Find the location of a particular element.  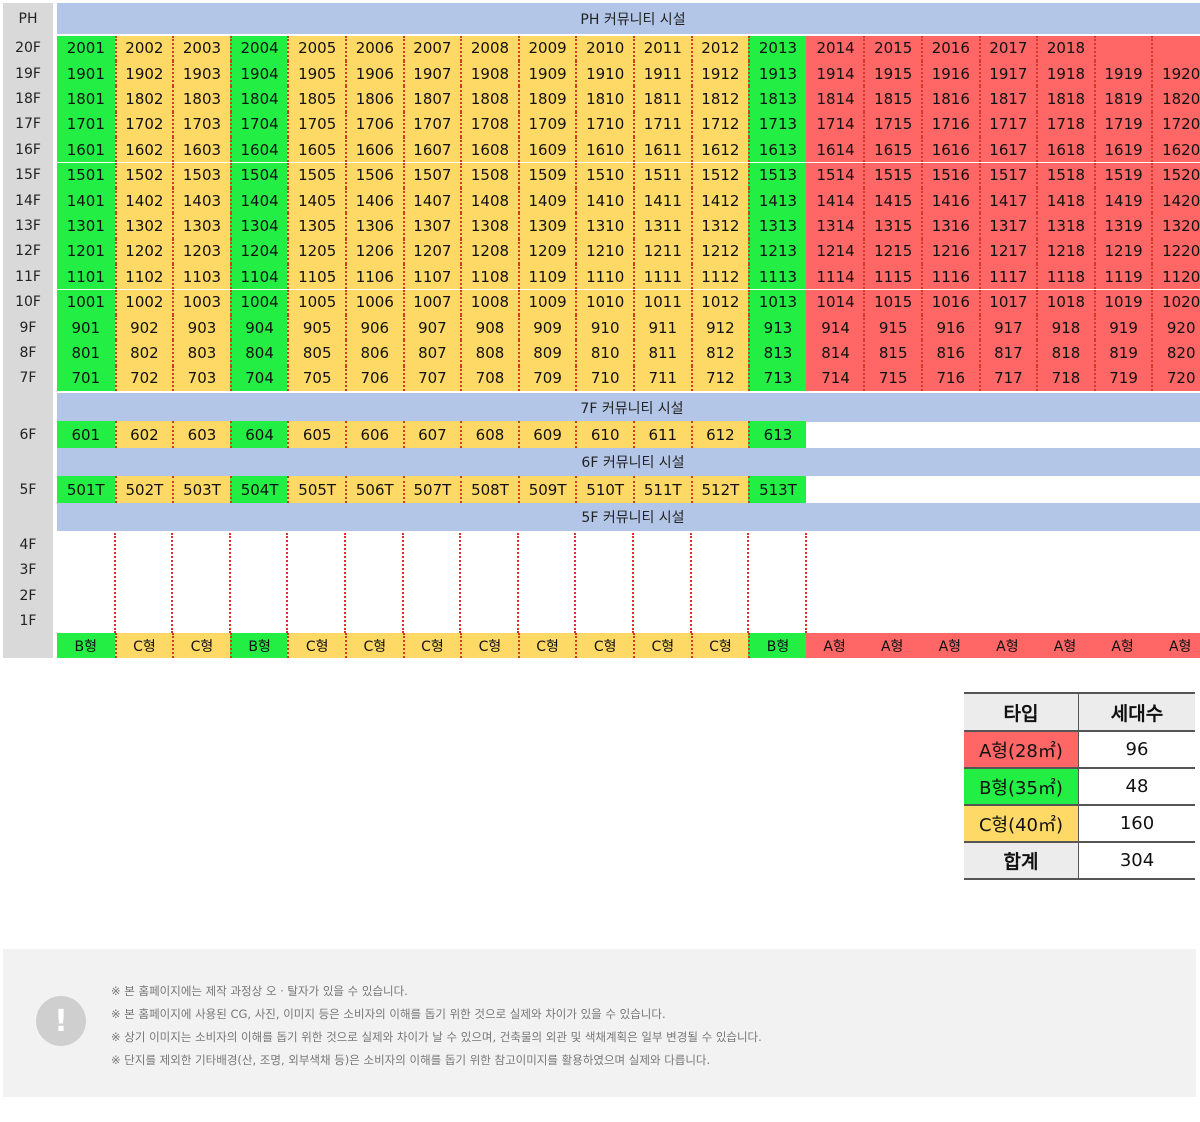

unit-cell: 1913 is located at coordinates (777, 73).